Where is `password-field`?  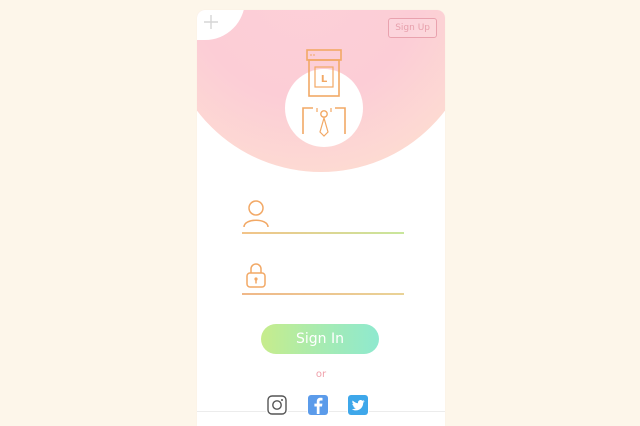 password-field is located at coordinates (323, 277).